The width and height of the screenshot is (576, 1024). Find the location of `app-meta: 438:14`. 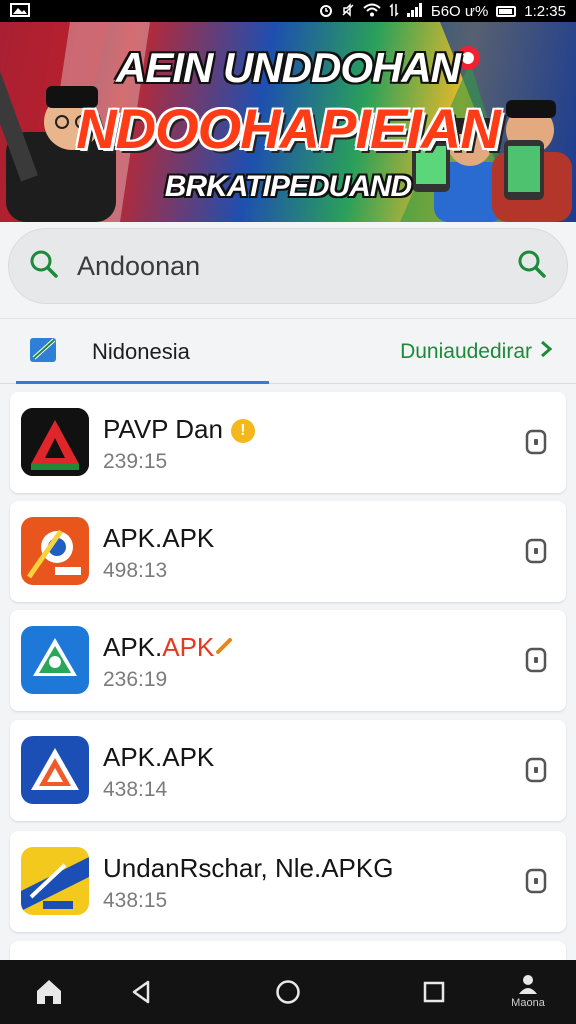

app-meta: 438:14 is located at coordinates (135, 789).